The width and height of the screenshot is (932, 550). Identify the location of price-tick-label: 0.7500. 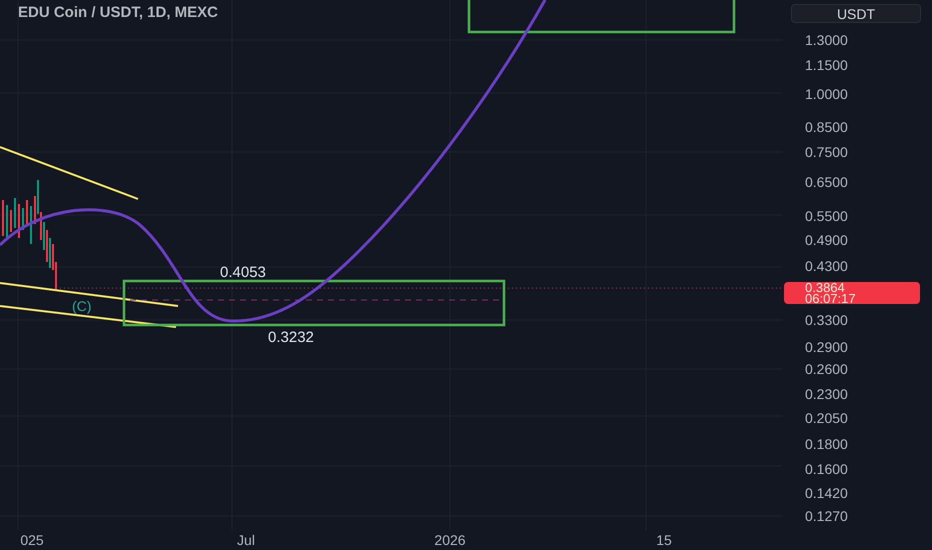
(826, 152).